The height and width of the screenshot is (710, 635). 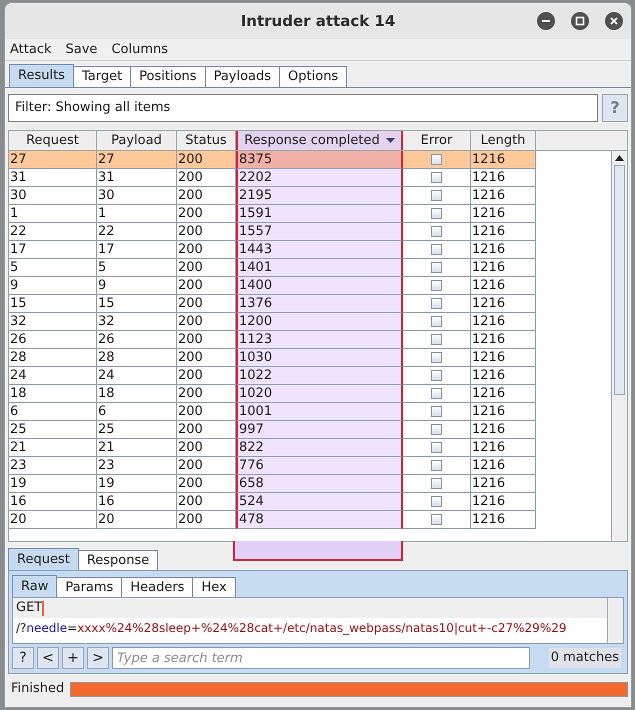 What do you see at coordinates (106, 375) in the screenshot?
I see `table-cell-text: 24` at bounding box center [106, 375].